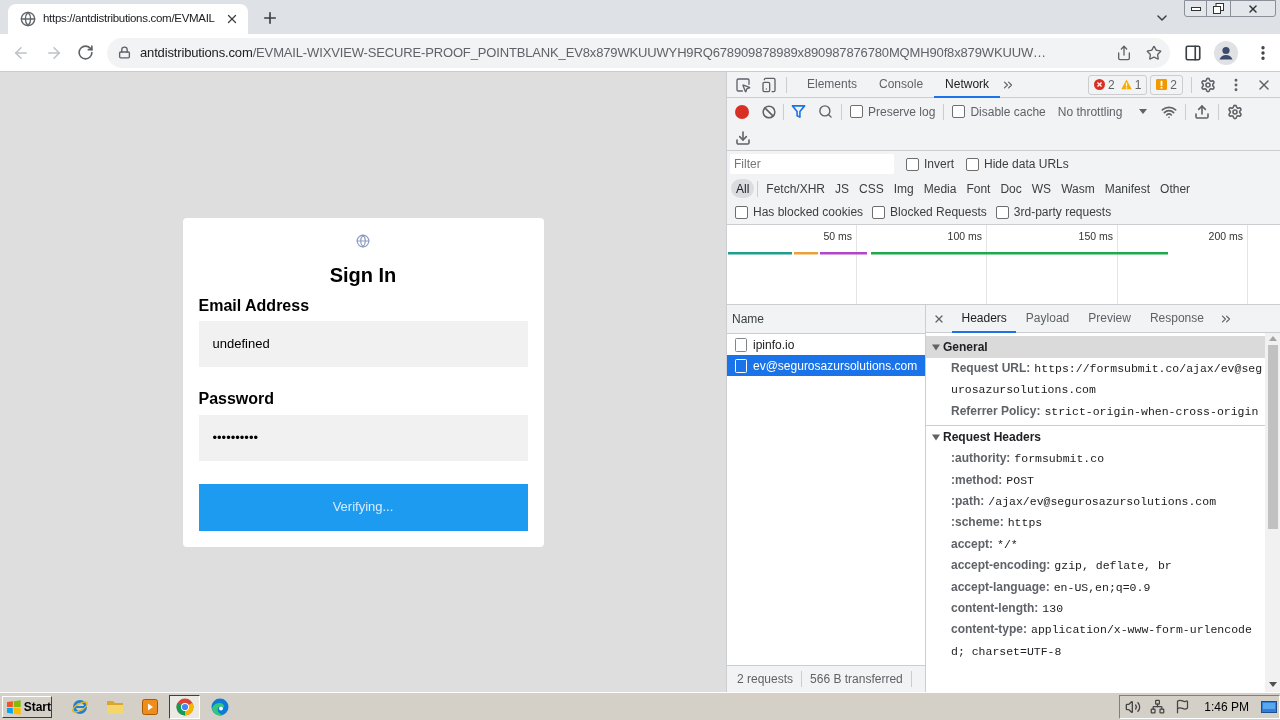 The width and height of the screenshot is (1280, 720). Describe the element at coordinates (1272, 437) in the screenshot. I see `scrollbar-thumb` at that location.